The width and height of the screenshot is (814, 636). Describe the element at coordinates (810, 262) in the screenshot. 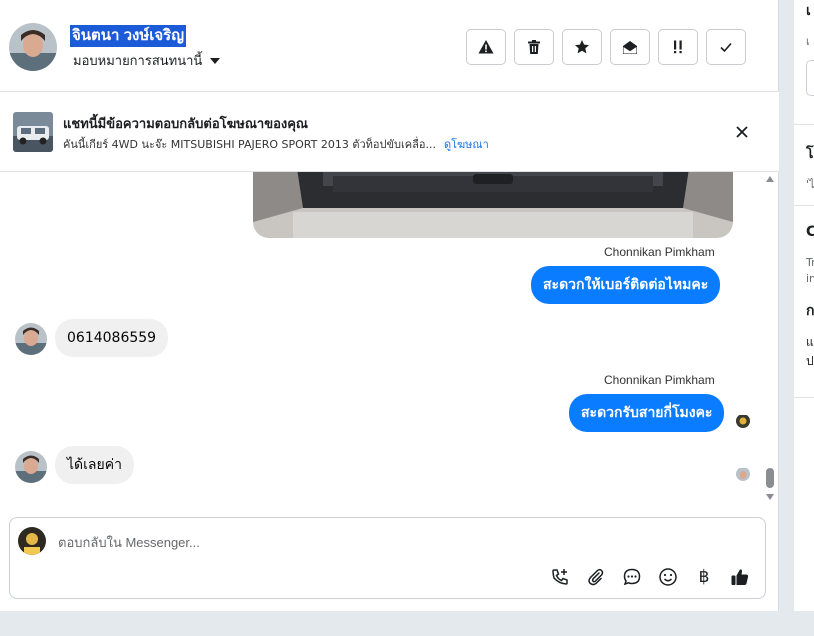

I see `details-label: Tr` at that location.